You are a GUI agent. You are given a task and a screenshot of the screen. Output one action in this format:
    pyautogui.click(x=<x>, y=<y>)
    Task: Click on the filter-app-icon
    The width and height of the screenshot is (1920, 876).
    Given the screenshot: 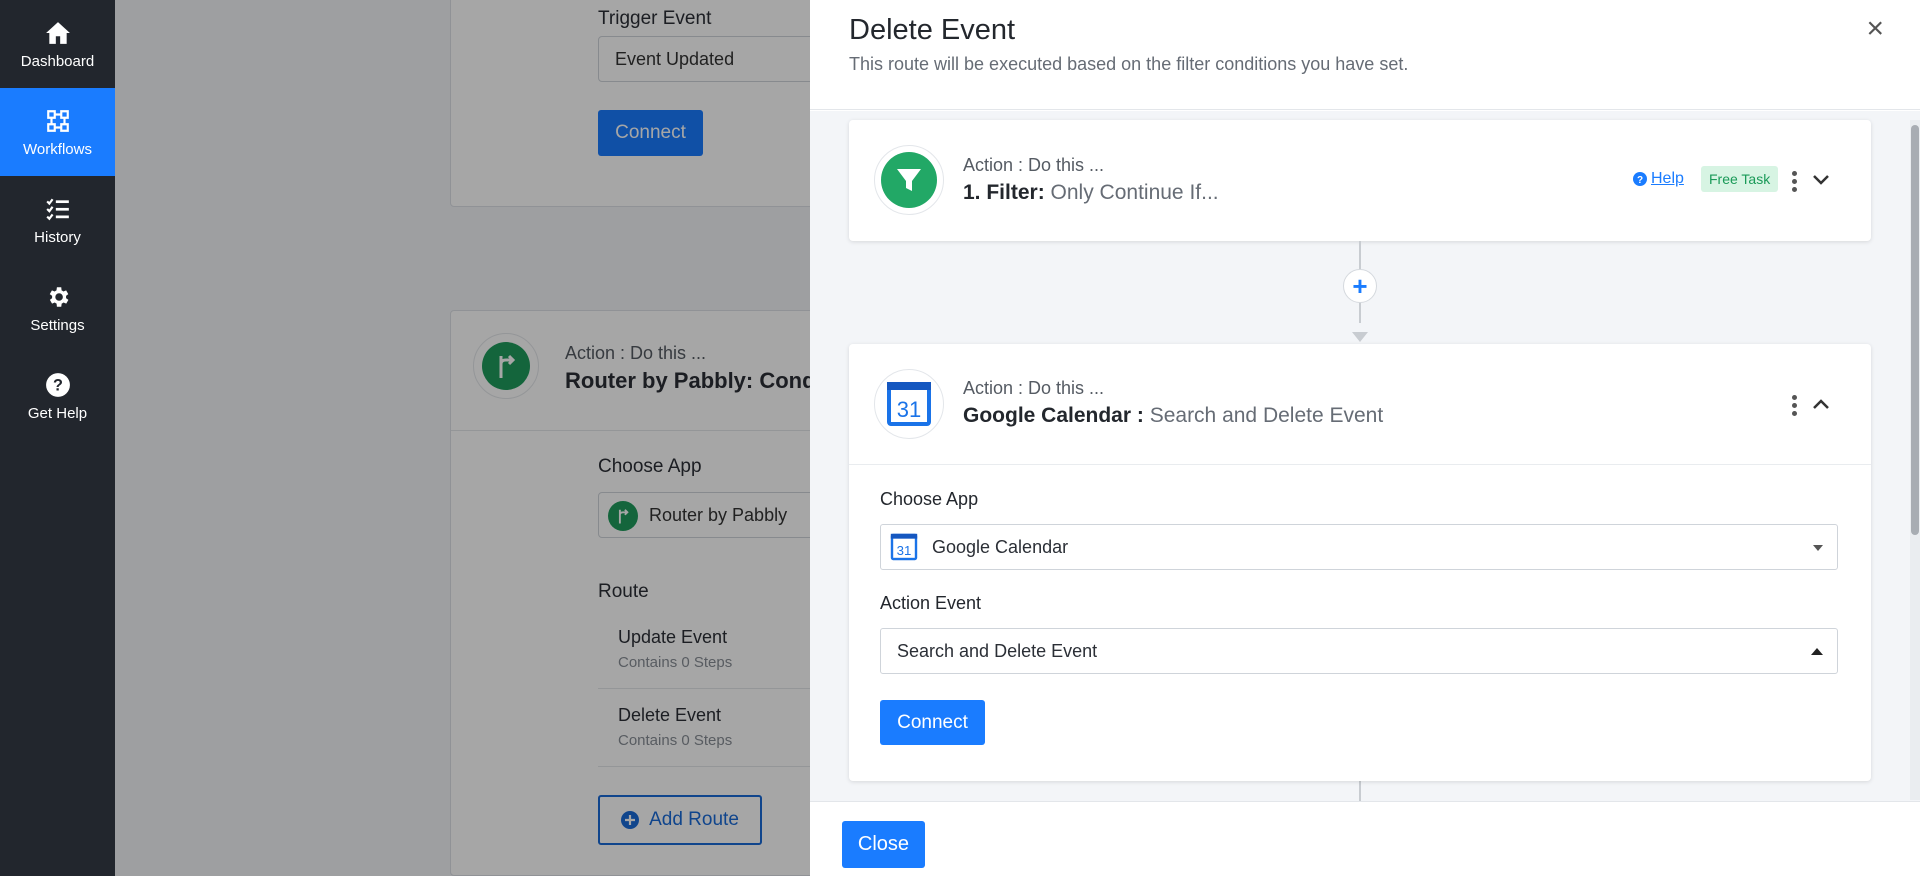 What is the action you would take?
    pyautogui.click(x=909, y=180)
    